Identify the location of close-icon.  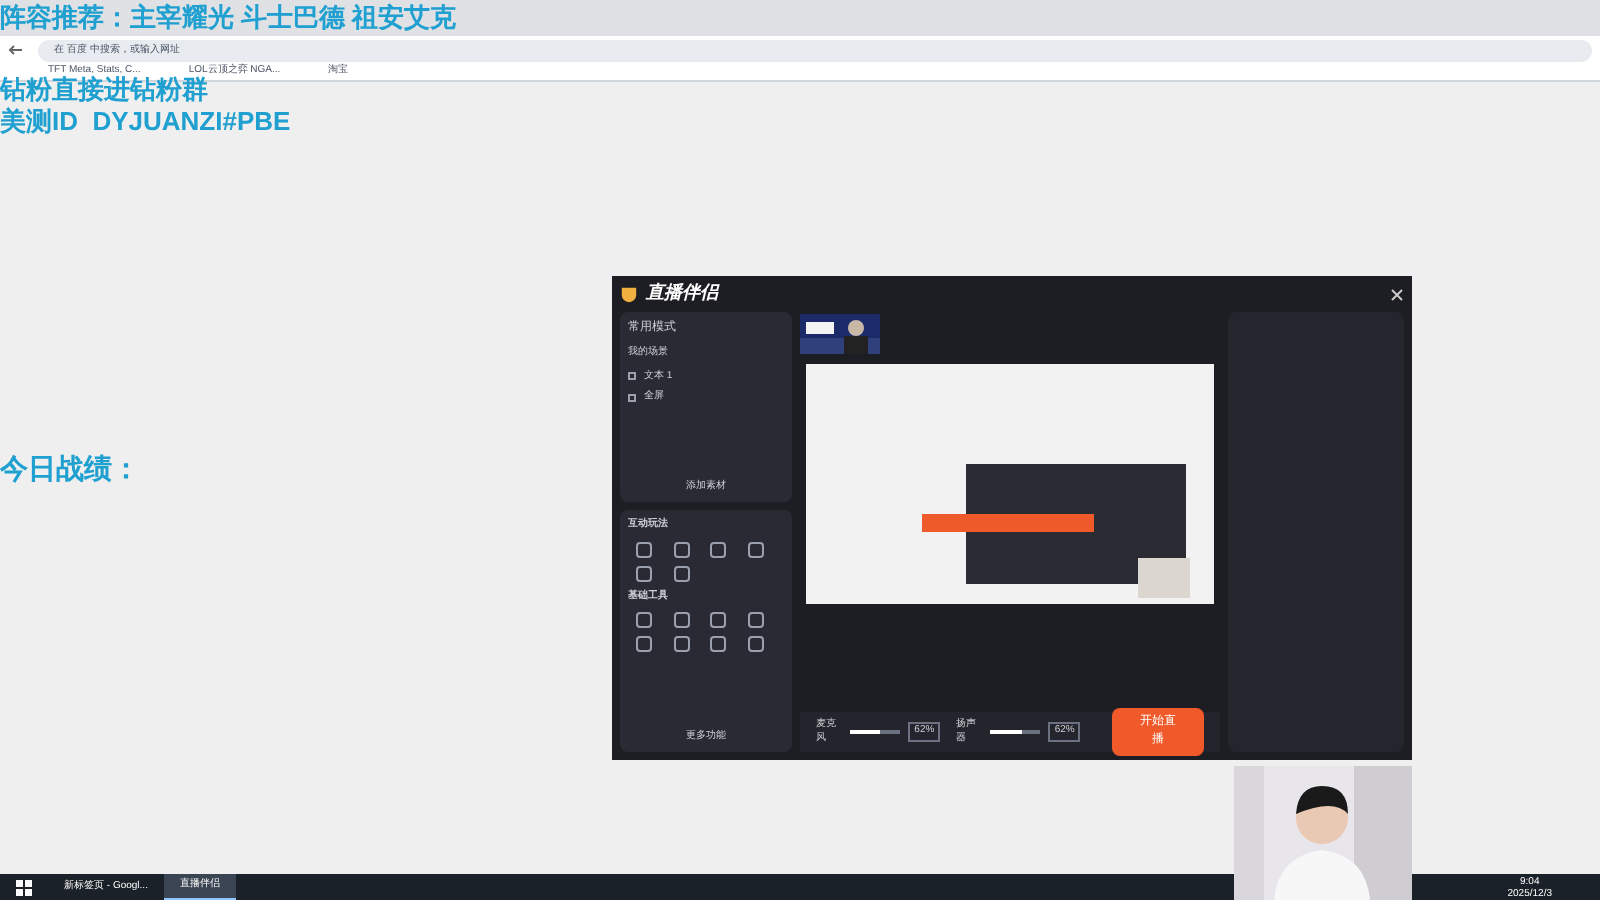
(1397, 294).